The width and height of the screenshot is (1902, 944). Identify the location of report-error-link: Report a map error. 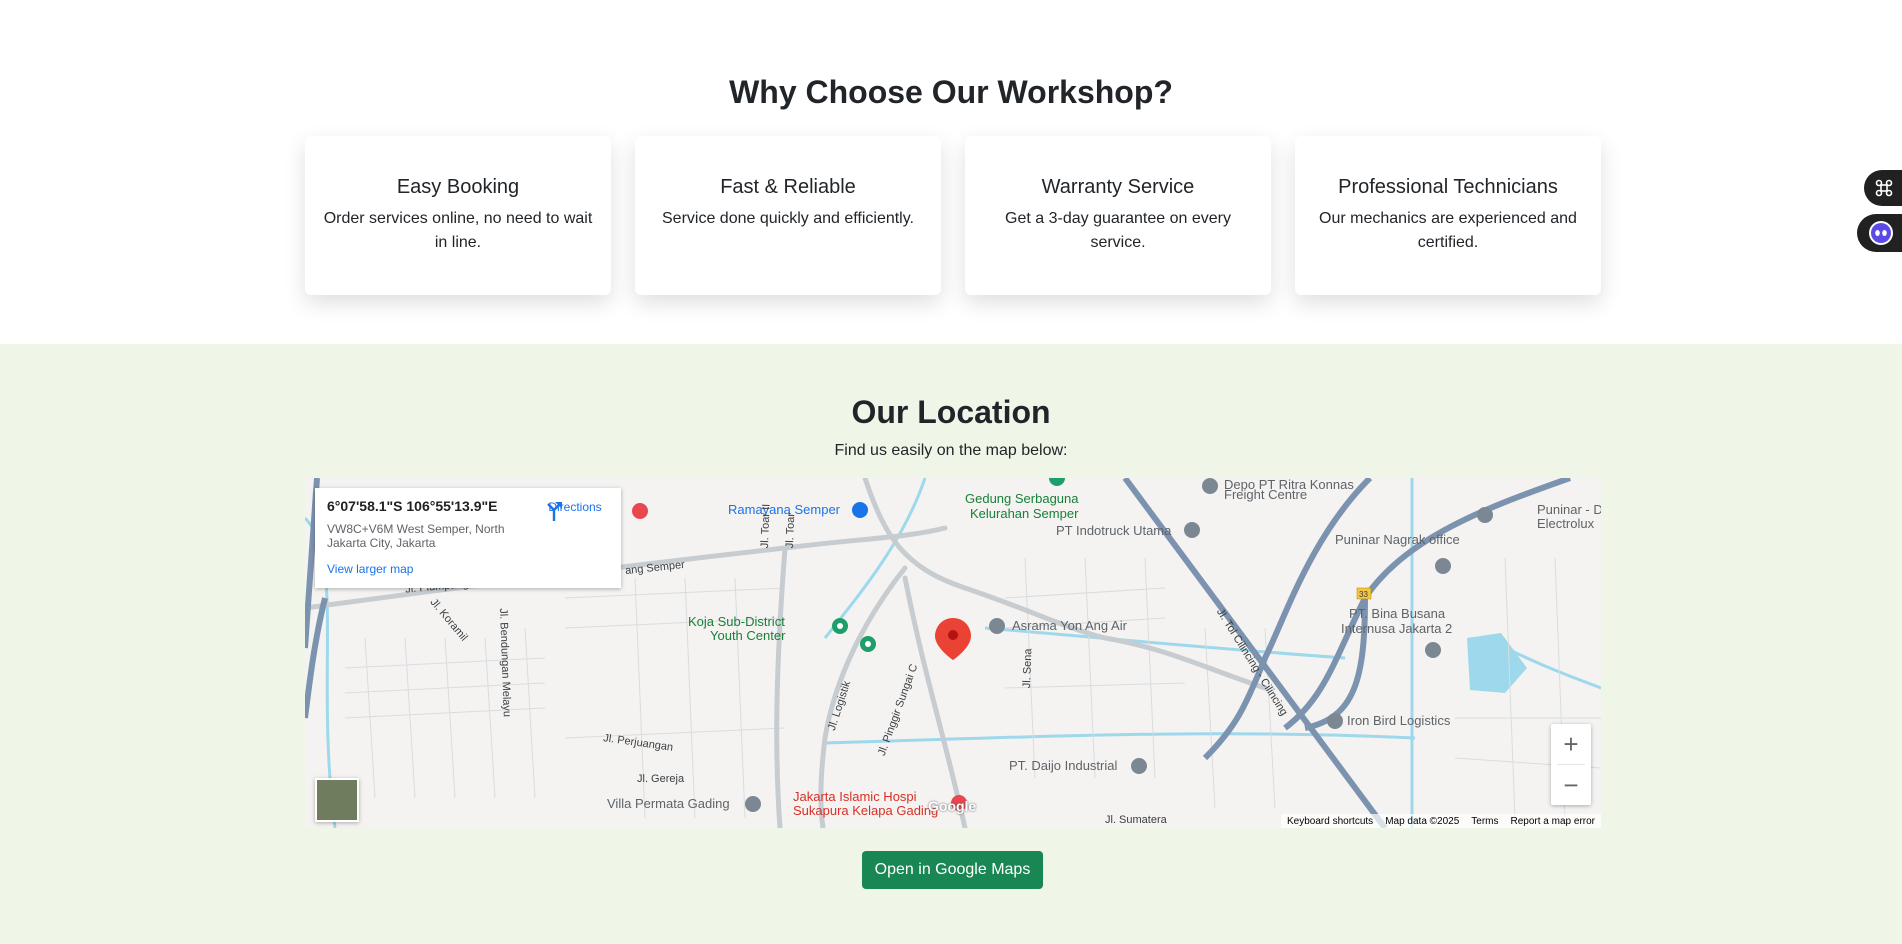
(1553, 821).